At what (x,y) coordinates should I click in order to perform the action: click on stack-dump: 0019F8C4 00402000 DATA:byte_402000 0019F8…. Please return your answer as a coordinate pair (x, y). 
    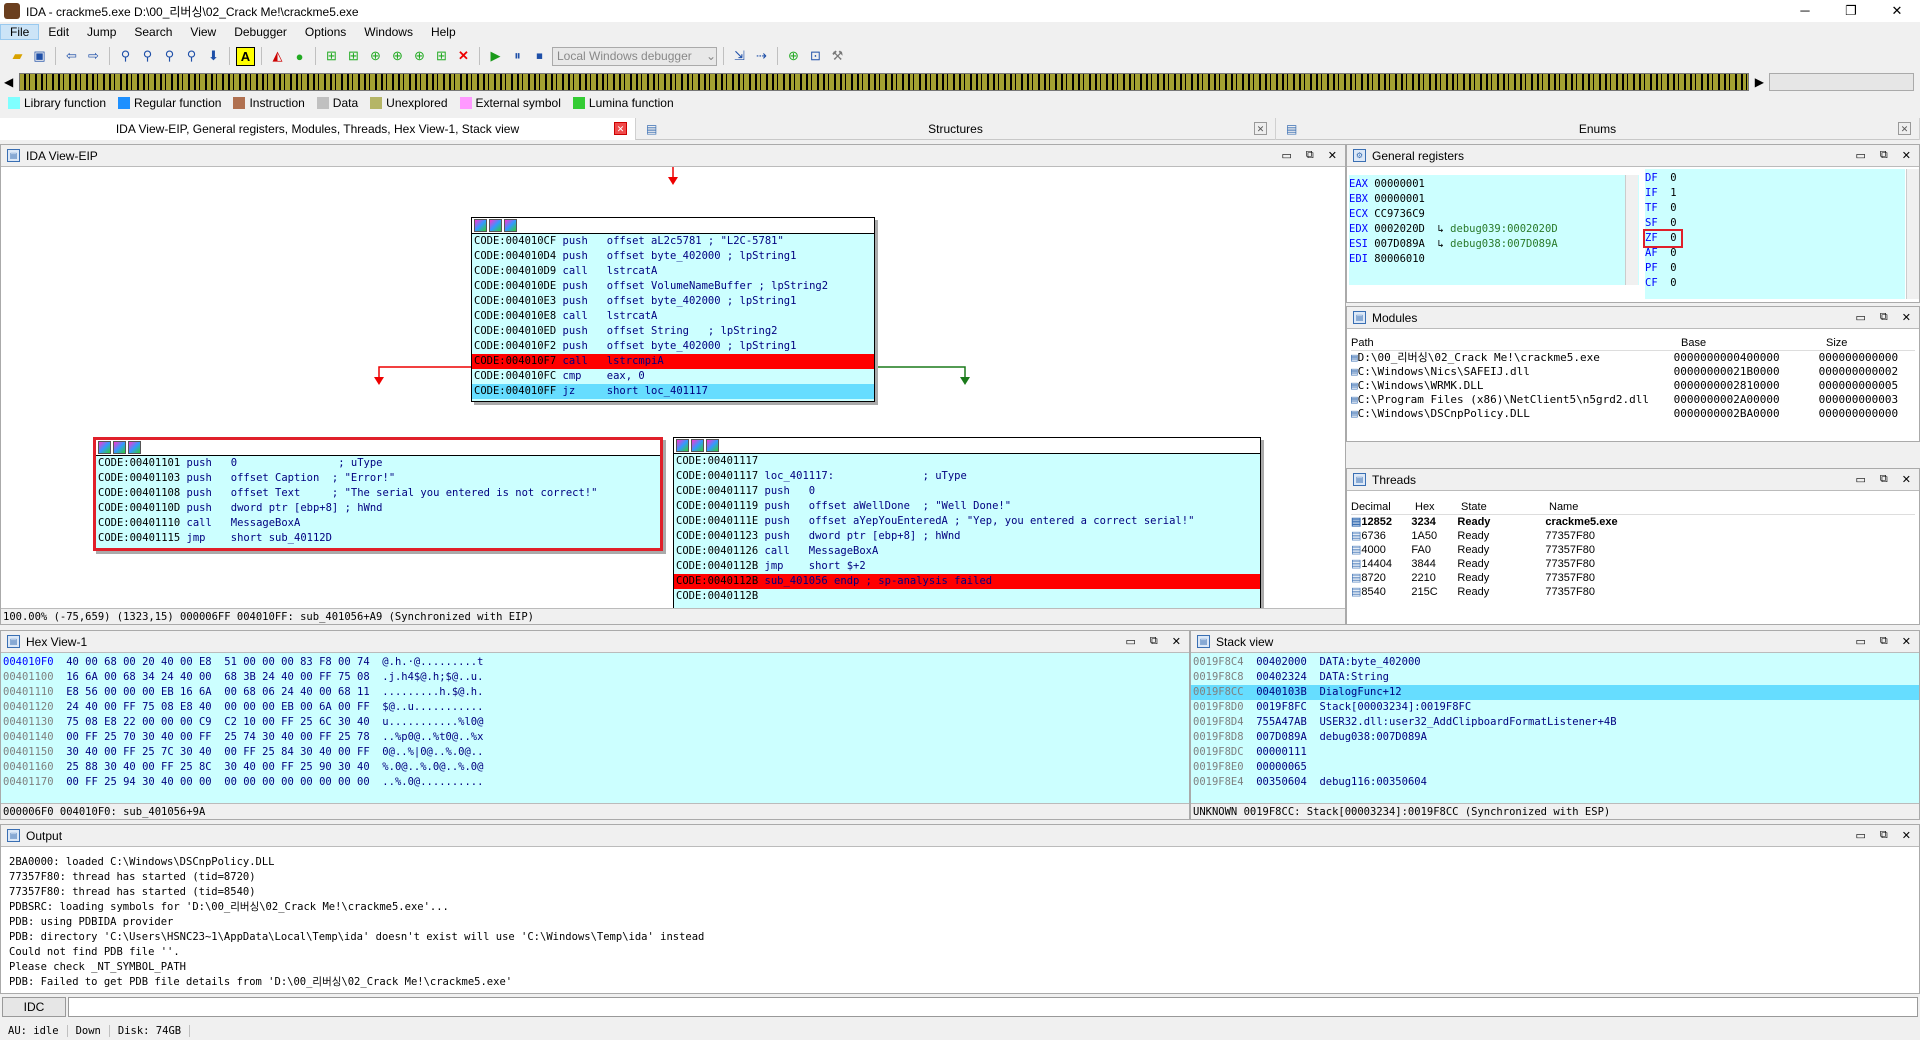
    Looking at the image, I should click on (1555, 728).